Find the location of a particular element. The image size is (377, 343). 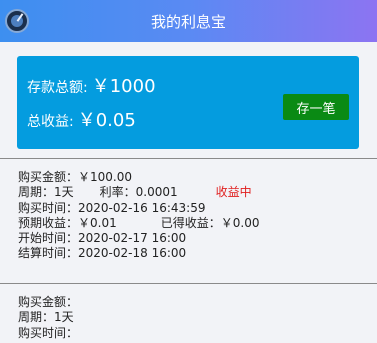

app-header: 我的利息宝 is located at coordinates (188, 21).